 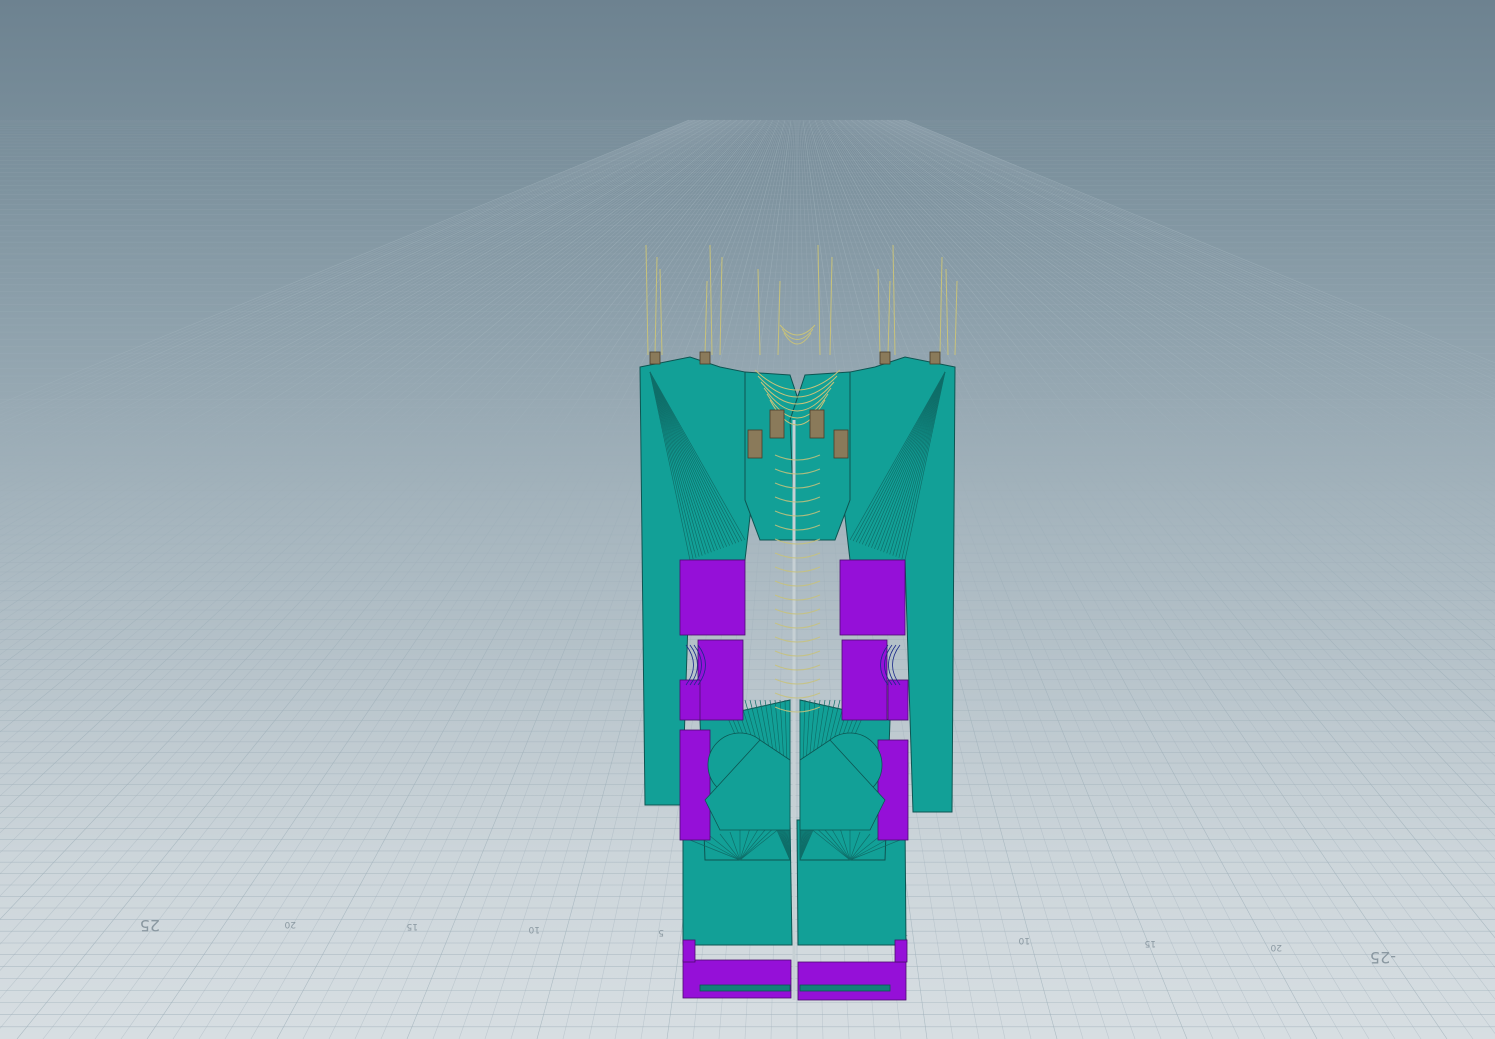 What do you see at coordinates (534, 929) in the screenshot?
I see `grid-label-left-10: 10` at bounding box center [534, 929].